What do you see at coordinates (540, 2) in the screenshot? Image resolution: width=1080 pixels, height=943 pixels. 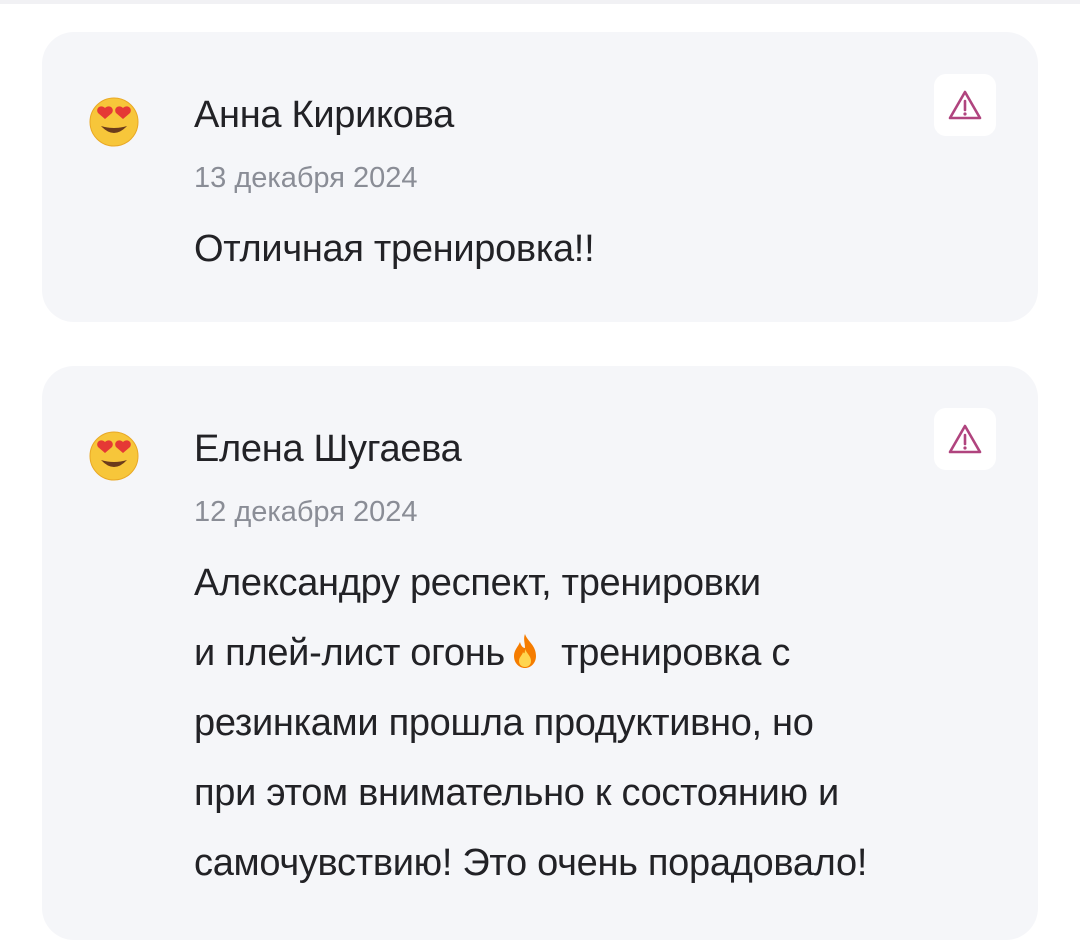 I see `top-divider` at bounding box center [540, 2].